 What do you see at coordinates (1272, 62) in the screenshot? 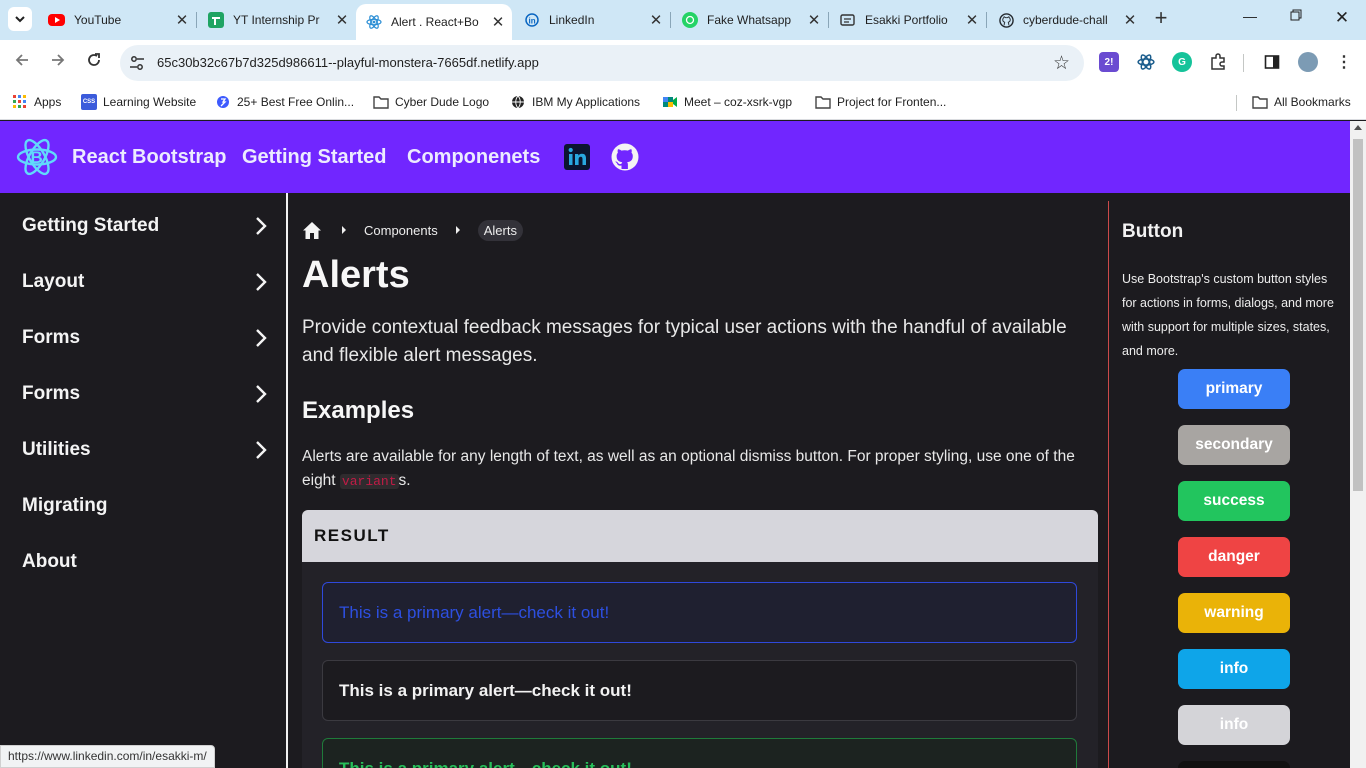
I see `side-panel-icon` at bounding box center [1272, 62].